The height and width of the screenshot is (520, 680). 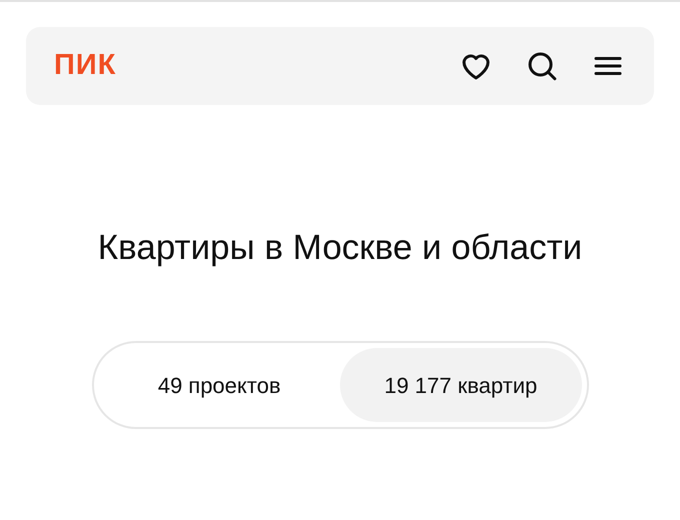 I want to click on segment-tab: 49 проектов, so click(x=219, y=385).